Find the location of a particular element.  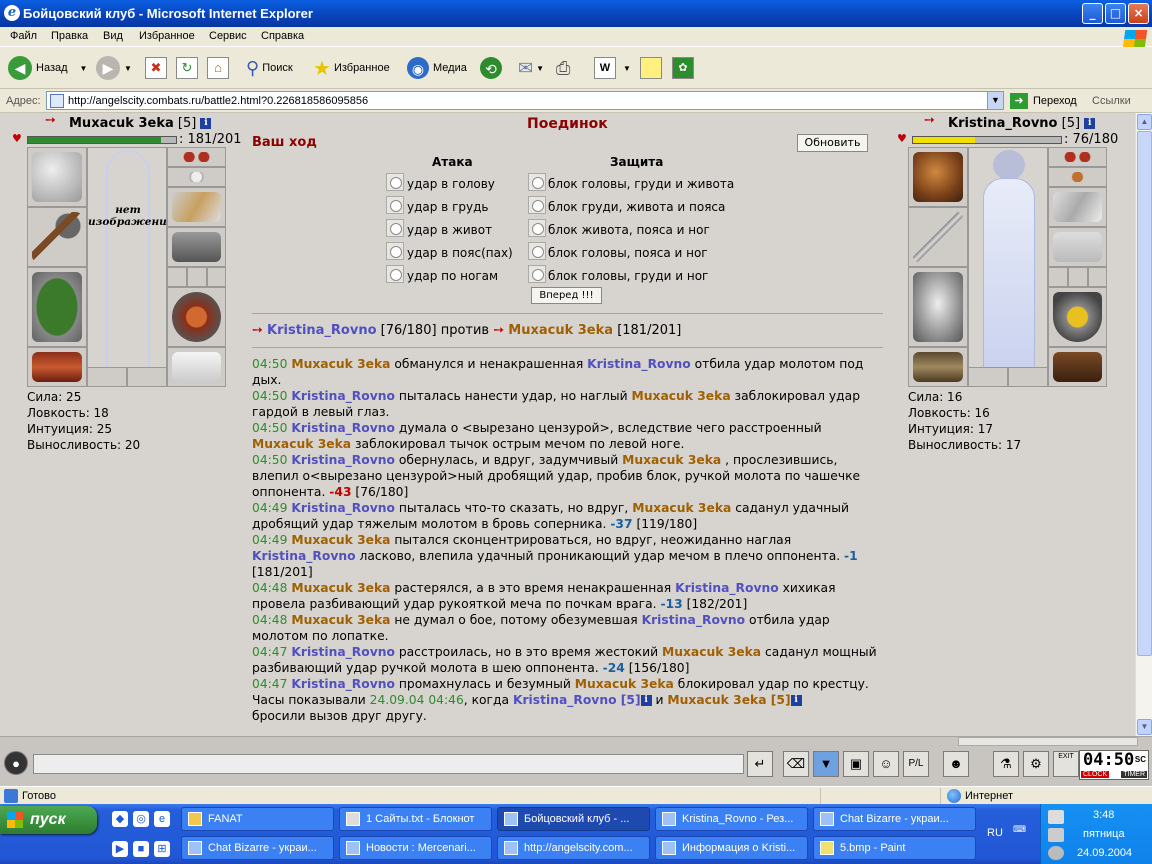

tray-icon is located at coordinates (1056, 853).